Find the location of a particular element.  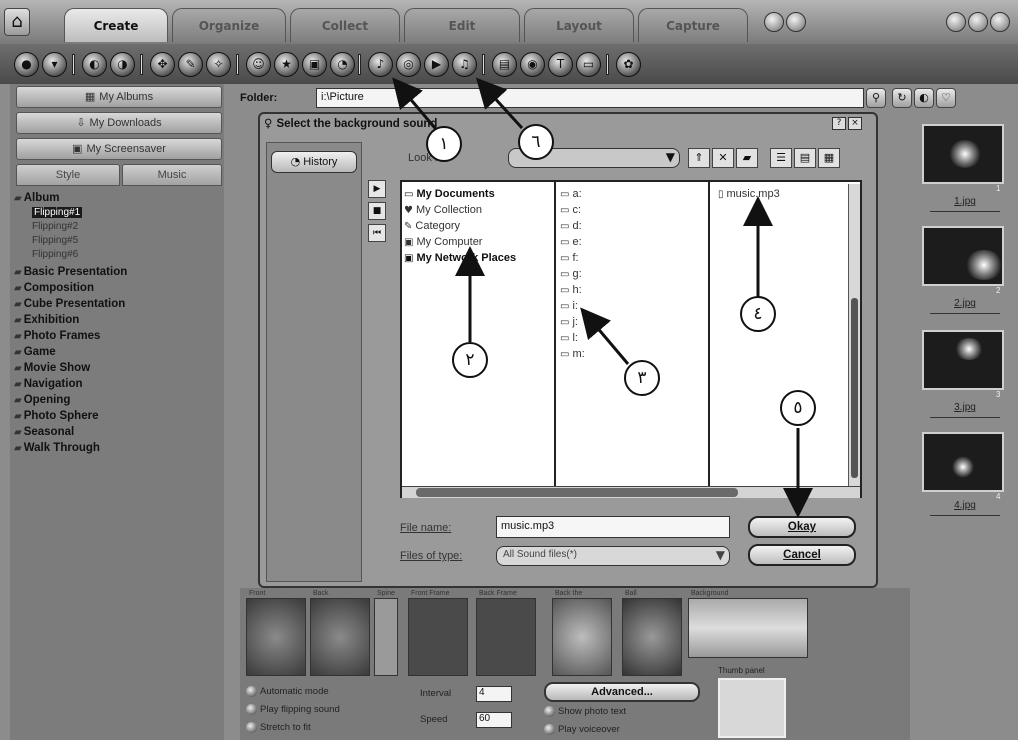

tool-icon: ✎ is located at coordinates (190, 64).